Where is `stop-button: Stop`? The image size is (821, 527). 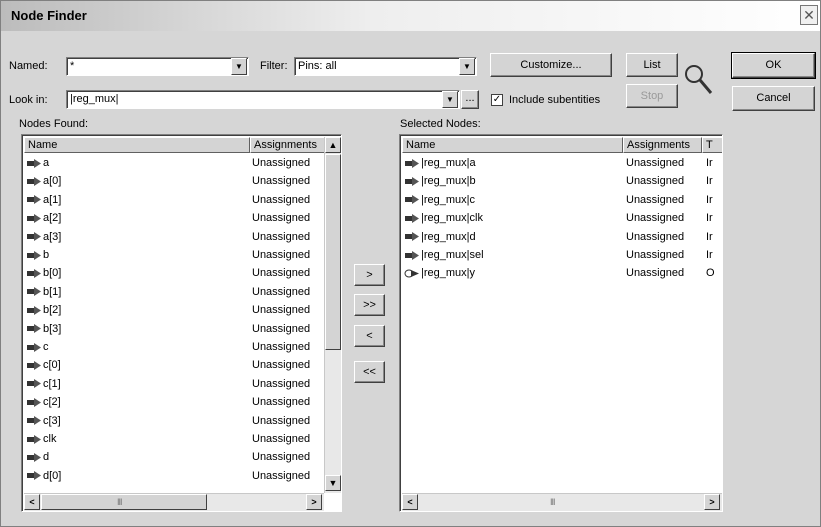 stop-button: Stop is located at coordinates (652, 96).